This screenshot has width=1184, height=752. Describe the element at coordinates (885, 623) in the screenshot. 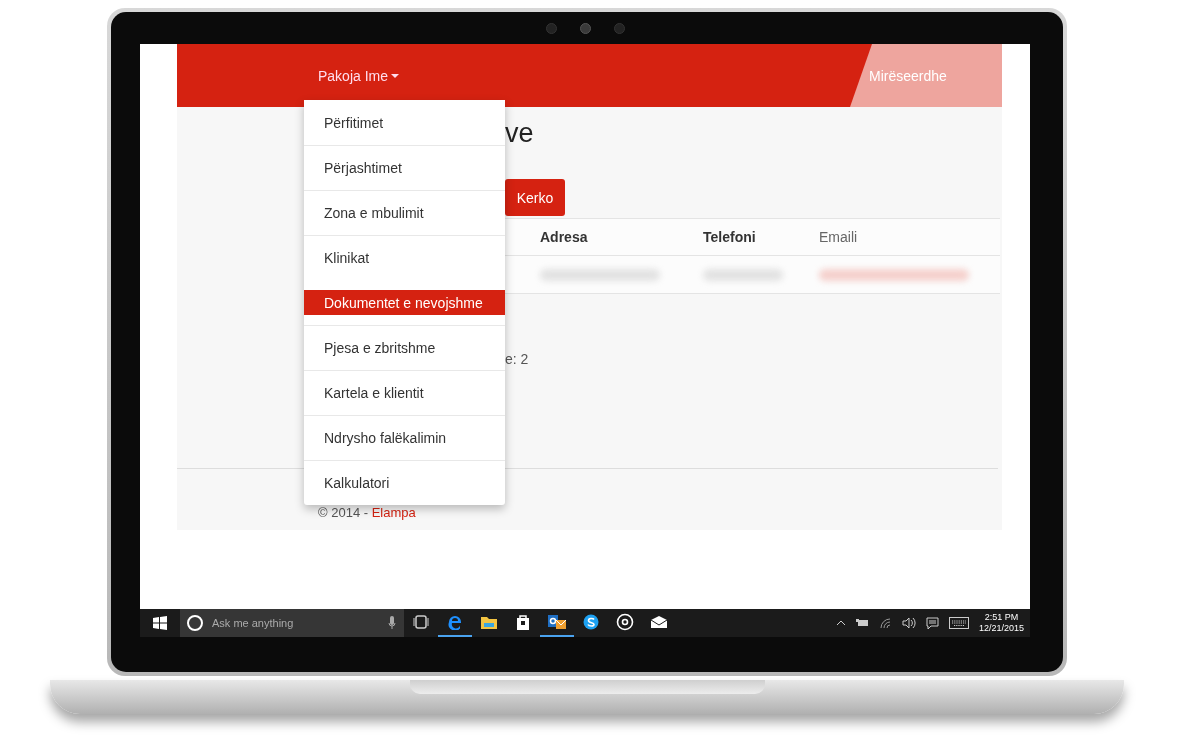

I see `wifi-icon` at that location.